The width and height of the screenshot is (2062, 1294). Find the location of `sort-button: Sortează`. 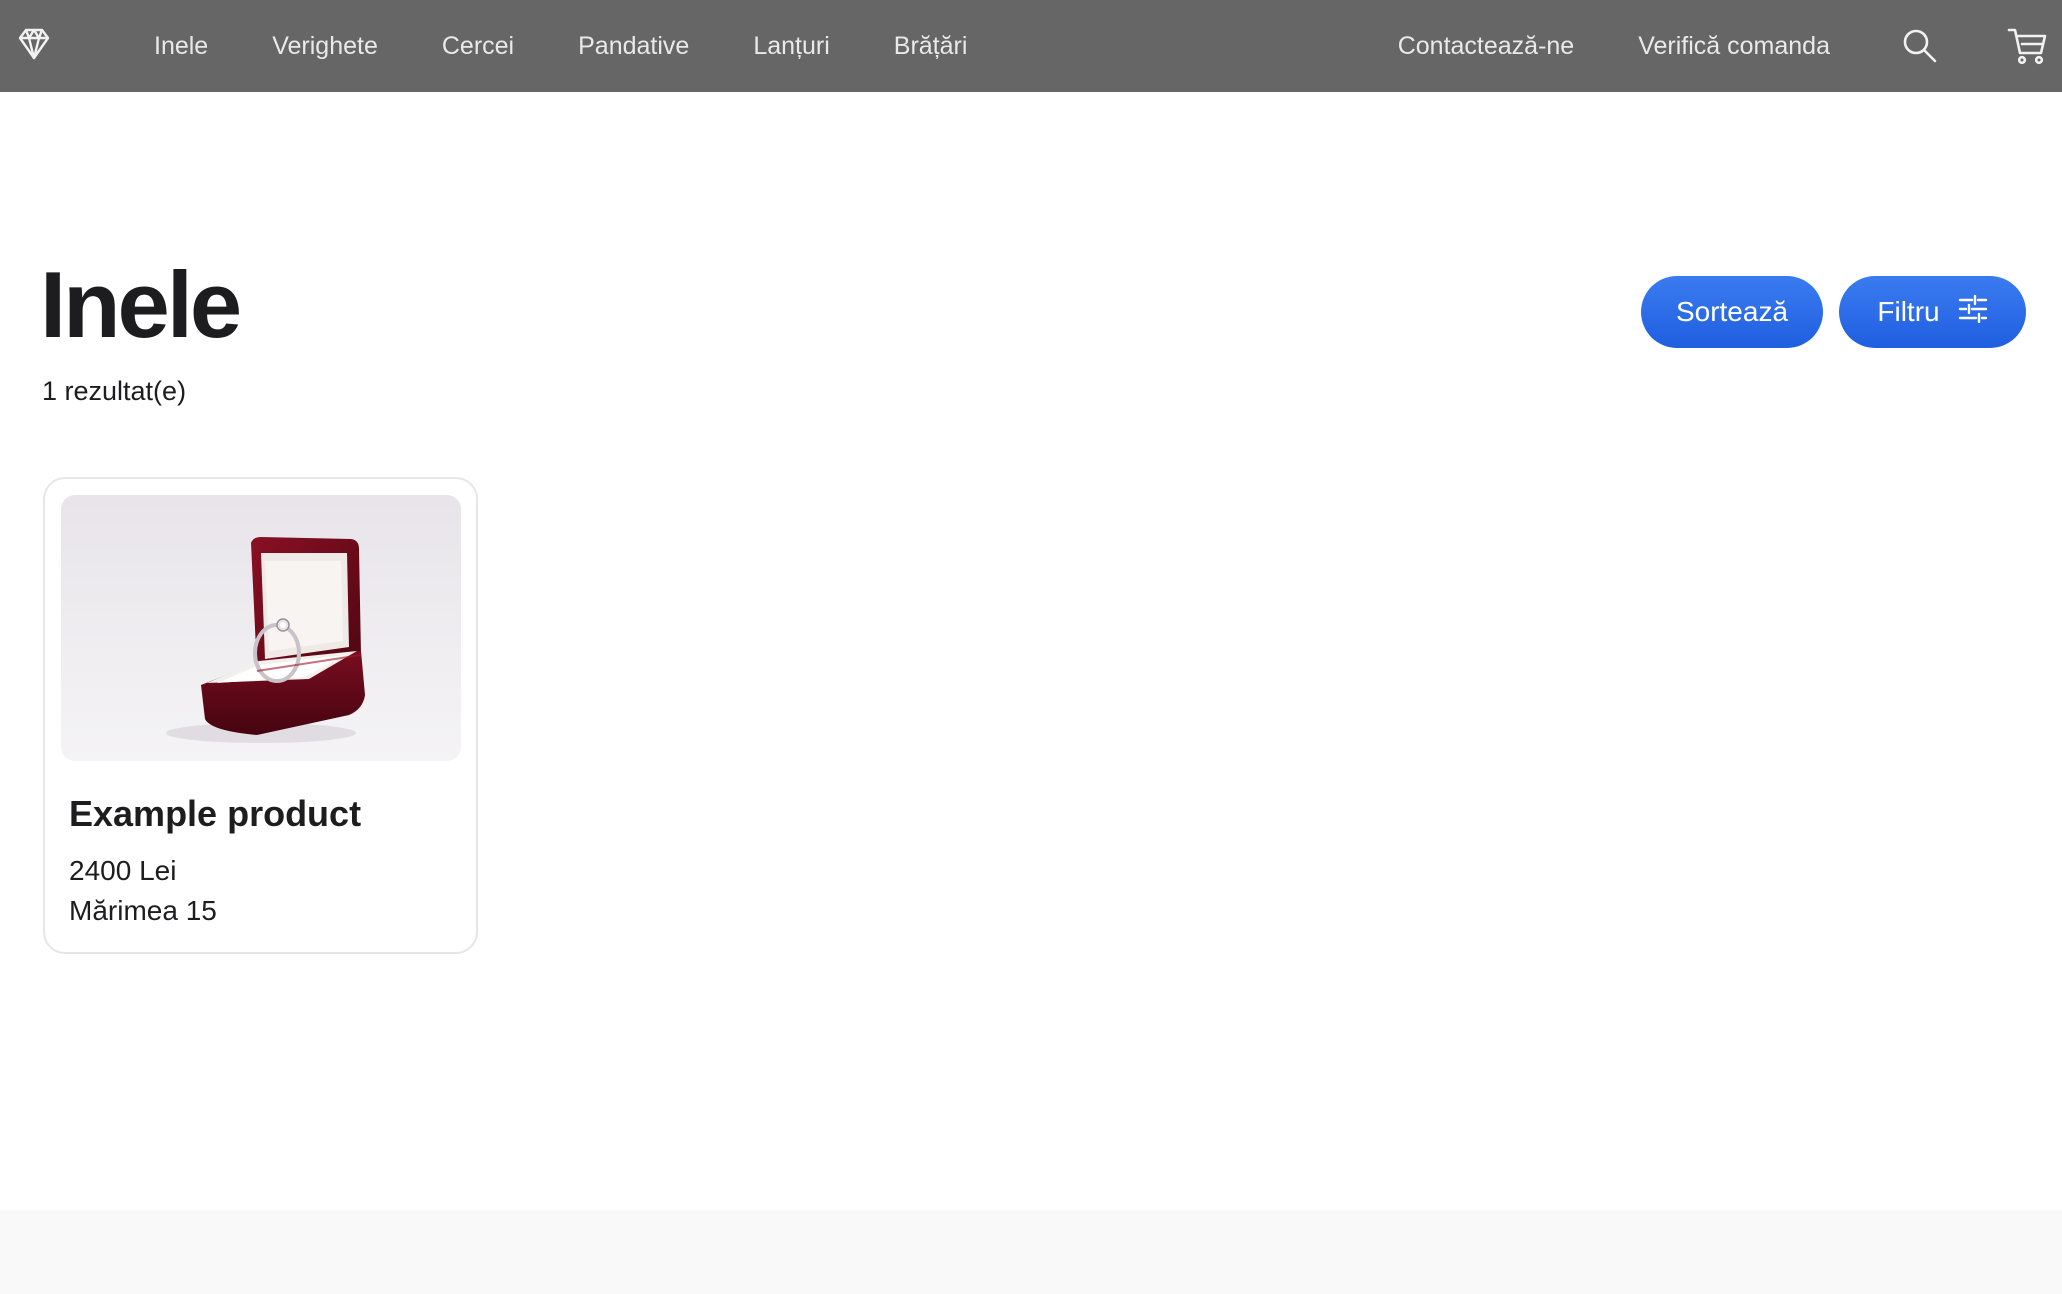

sort-button: Sortează is located at coordinates (1732, 312).